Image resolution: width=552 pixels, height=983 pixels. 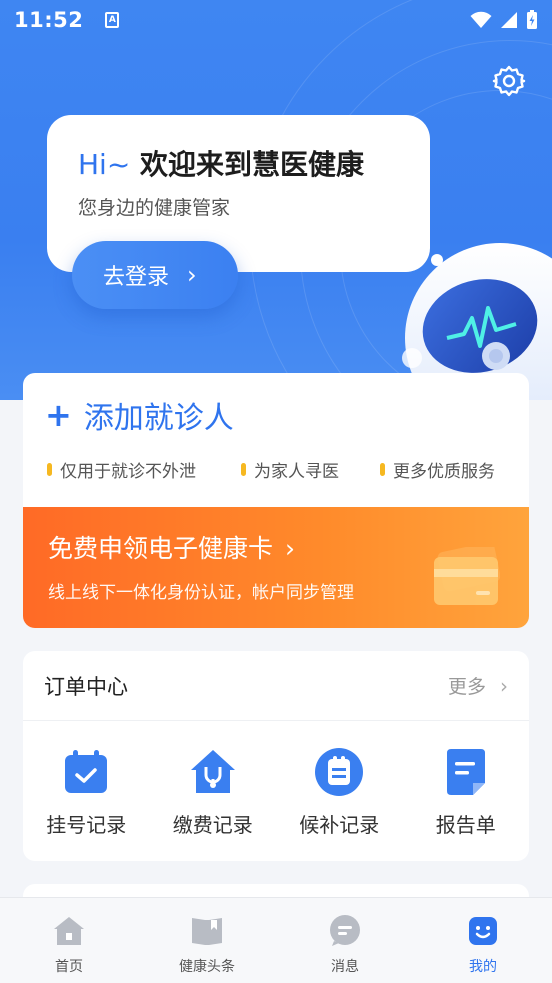 I want to click on bottom-tab-bar: 首页 健康头条 消息 我的, so click(x=276, y=940).